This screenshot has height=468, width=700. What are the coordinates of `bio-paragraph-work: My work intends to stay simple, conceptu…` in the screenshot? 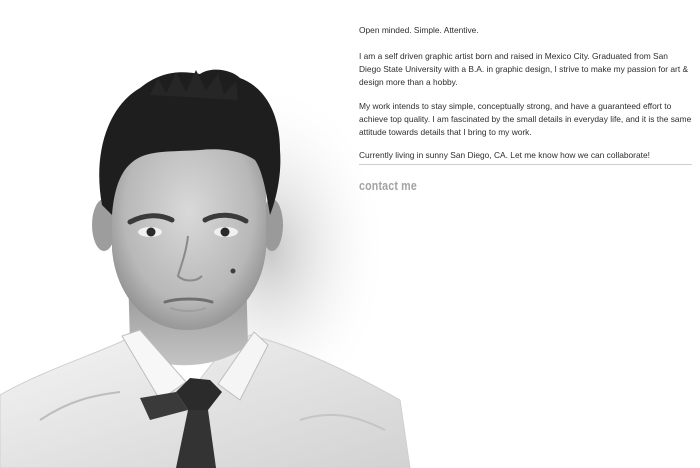 It's located at (525, 118).